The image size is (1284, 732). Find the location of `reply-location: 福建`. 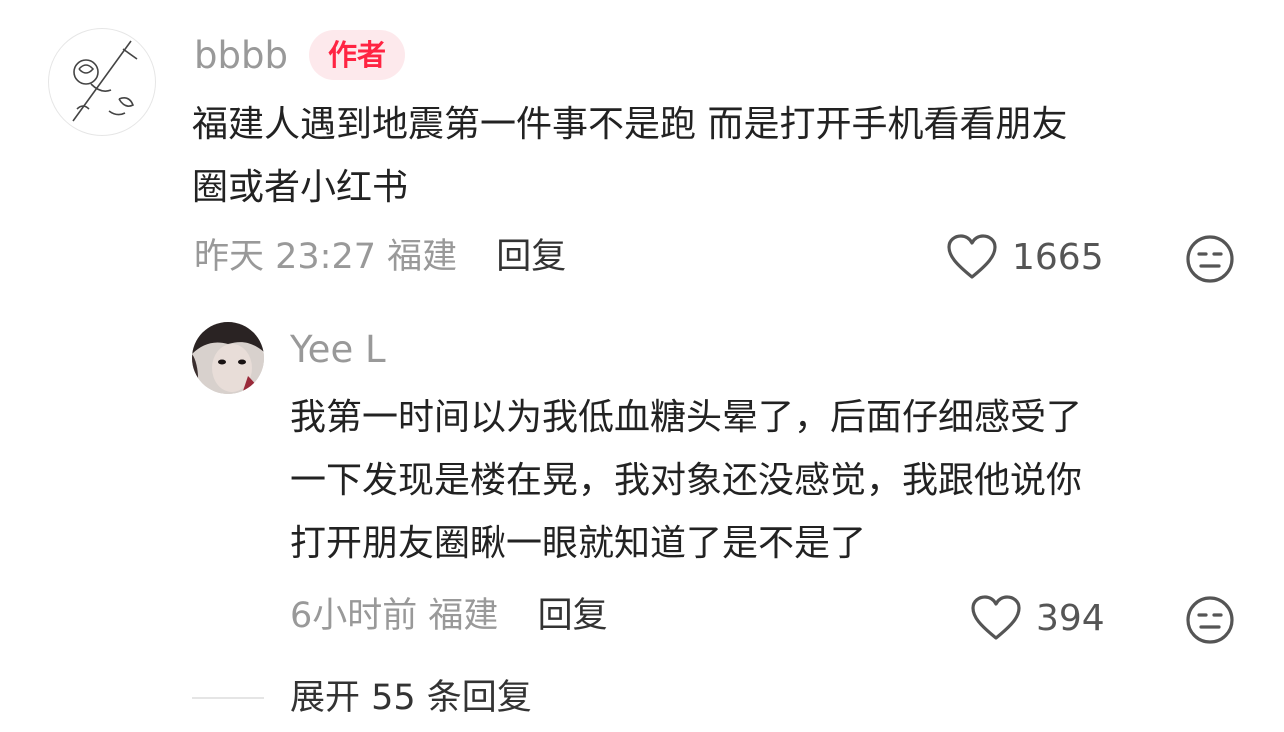

reply-location: 福建 is located at coordinates (463, 616).